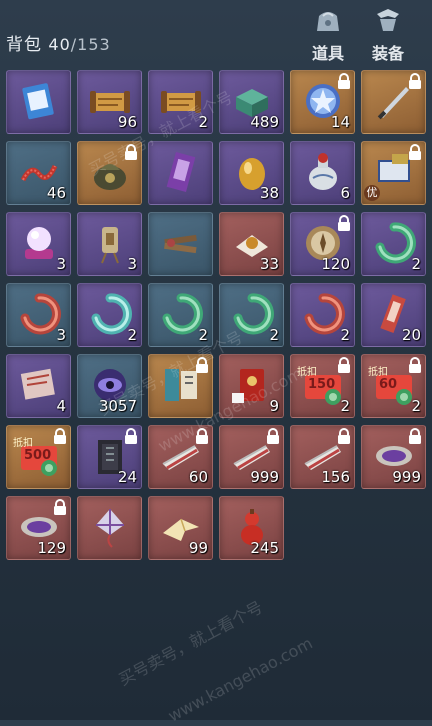 The height and width of the screenshot is (726, 432). I want to click on tab-items: 道具, so click(328, 34).